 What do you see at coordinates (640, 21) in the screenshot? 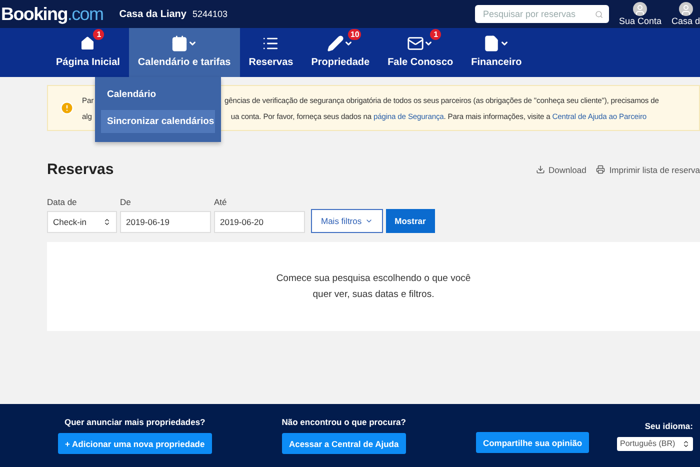
I see `account-label: Sua Conta` at bounding box center [640, 21].